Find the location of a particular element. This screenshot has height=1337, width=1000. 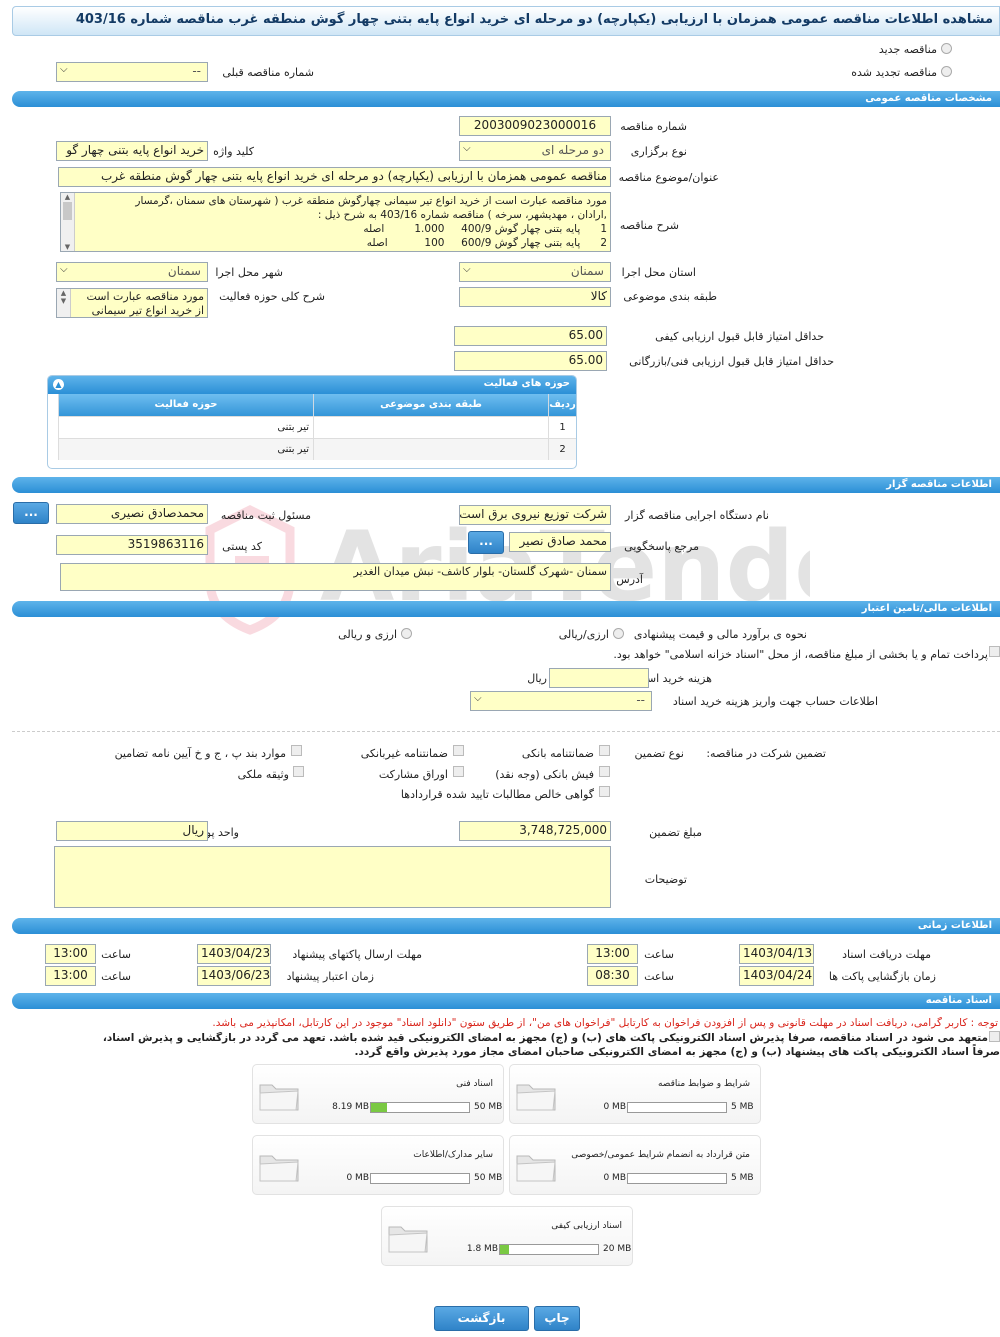

back-button: بازگشت is located at coordinates (481, 1318).